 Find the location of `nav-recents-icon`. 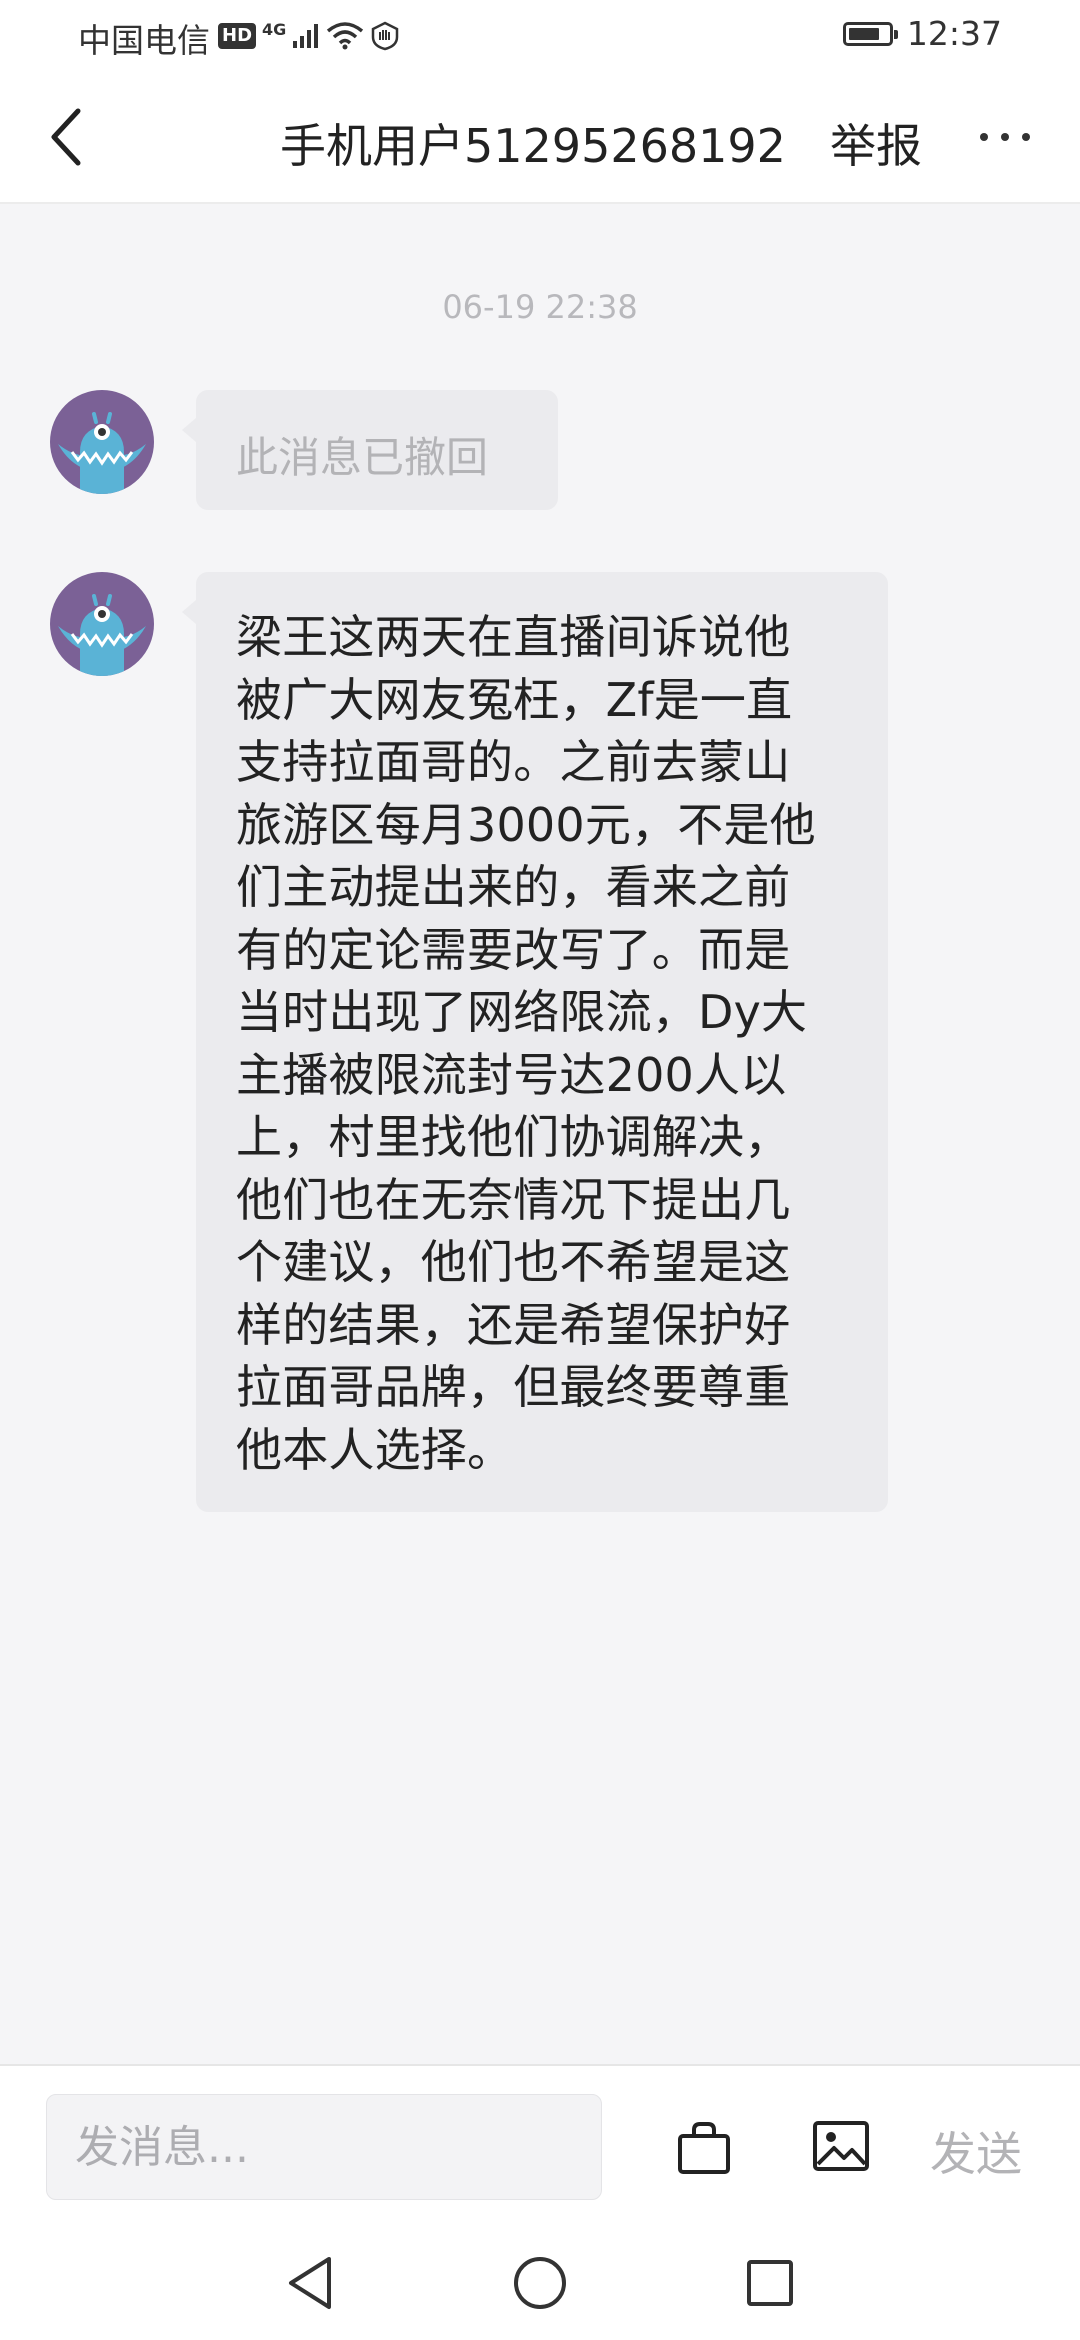

nav-recents-icon is located at coordinates (770, 2283).